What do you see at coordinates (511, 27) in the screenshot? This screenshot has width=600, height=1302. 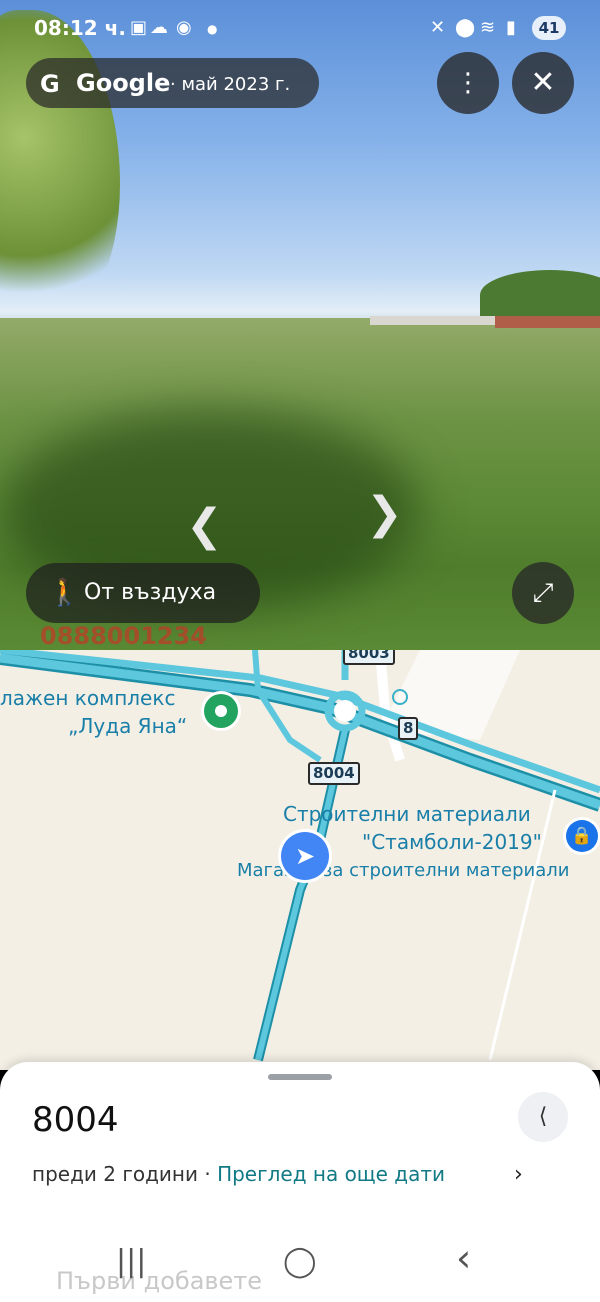 I see `signal-icon: ▮` at bounding box center [511, 27].